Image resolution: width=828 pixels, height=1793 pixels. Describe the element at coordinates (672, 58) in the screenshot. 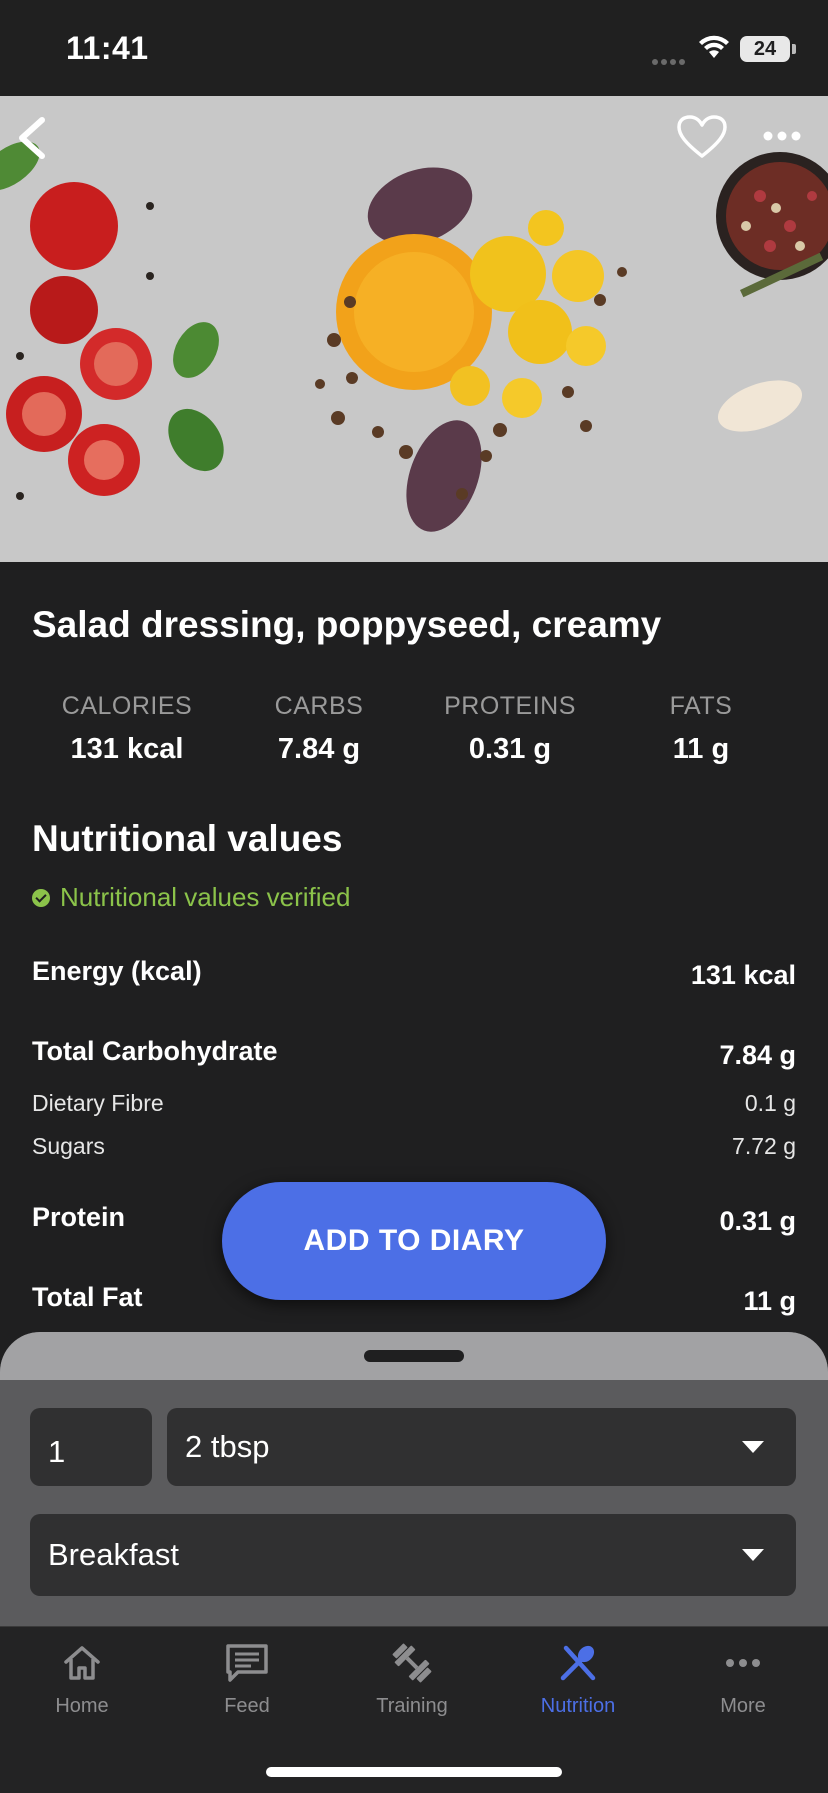

I see `signal-icon` at that location.